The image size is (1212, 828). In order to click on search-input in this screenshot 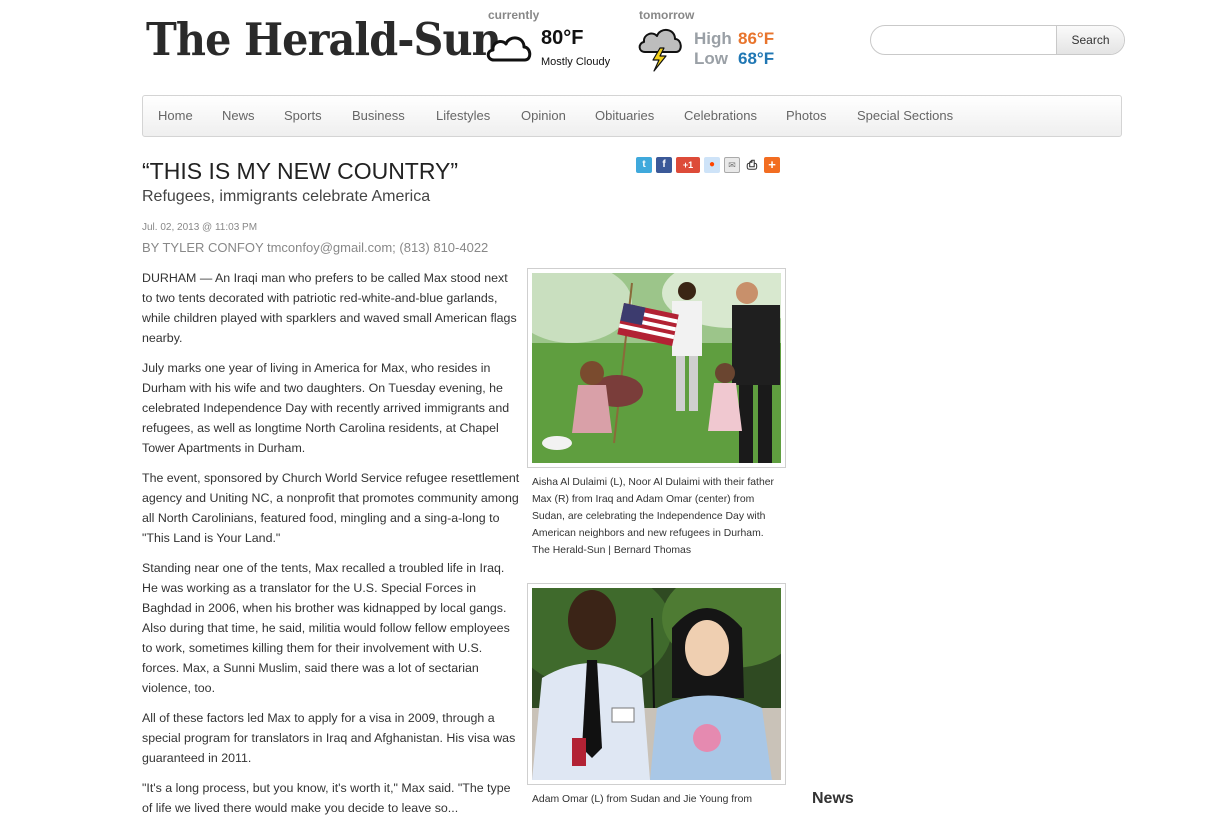, I will do `click(964, 40)`.